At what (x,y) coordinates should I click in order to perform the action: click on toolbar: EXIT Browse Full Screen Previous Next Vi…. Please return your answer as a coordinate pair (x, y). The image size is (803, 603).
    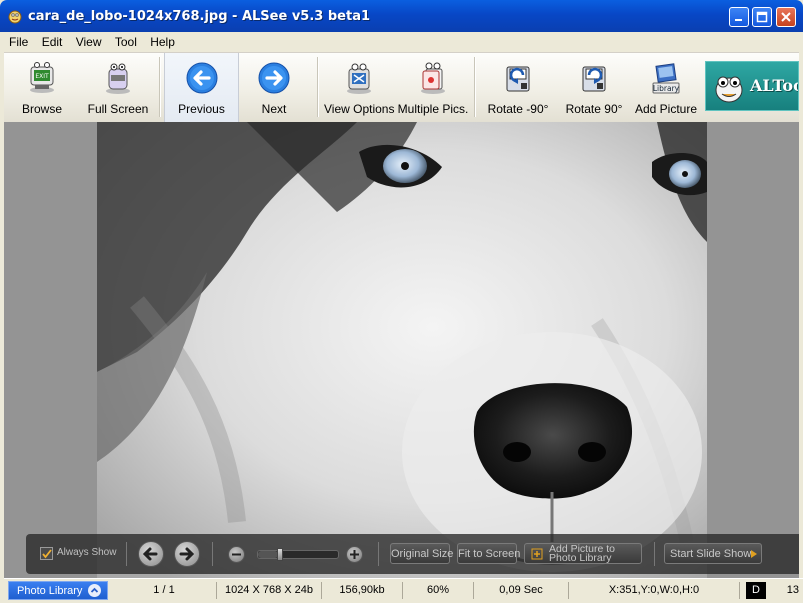
    Looking at the image, I should click on (401, 88).